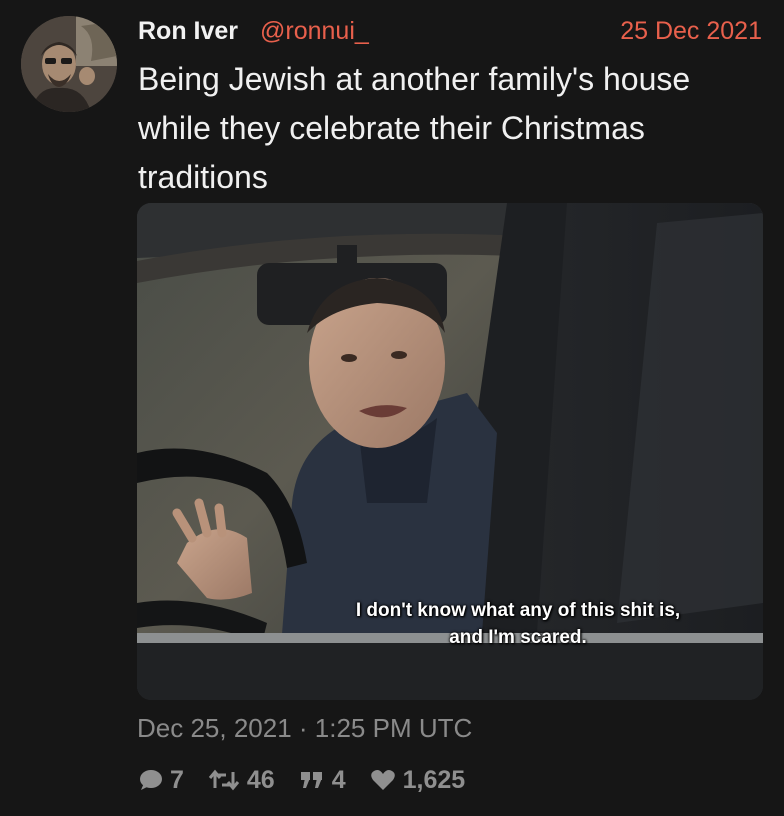 The height and width of the screenshot is (816, 784). What do you see at coordinates (338, 779) in the screenshot?
I see `quote-count: 4` at bounding box center [338, 779].